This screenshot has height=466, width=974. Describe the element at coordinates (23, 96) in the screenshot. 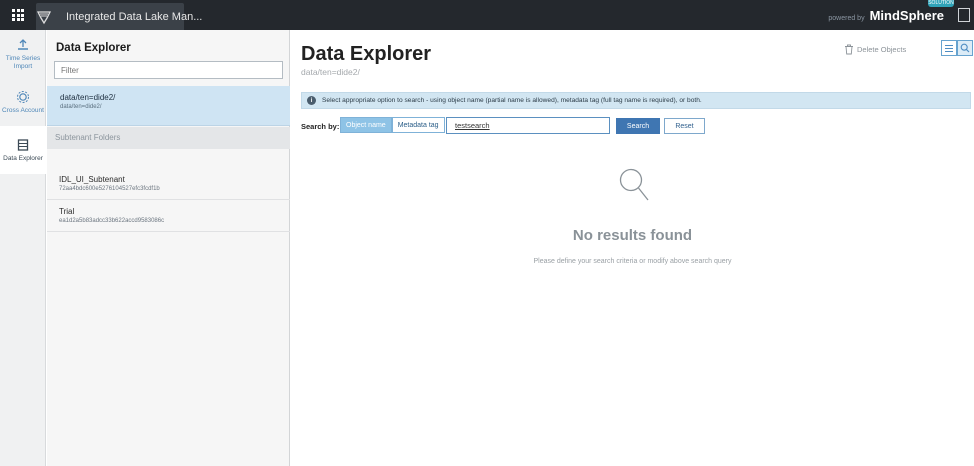

I see `gear-network-icon` at that location.